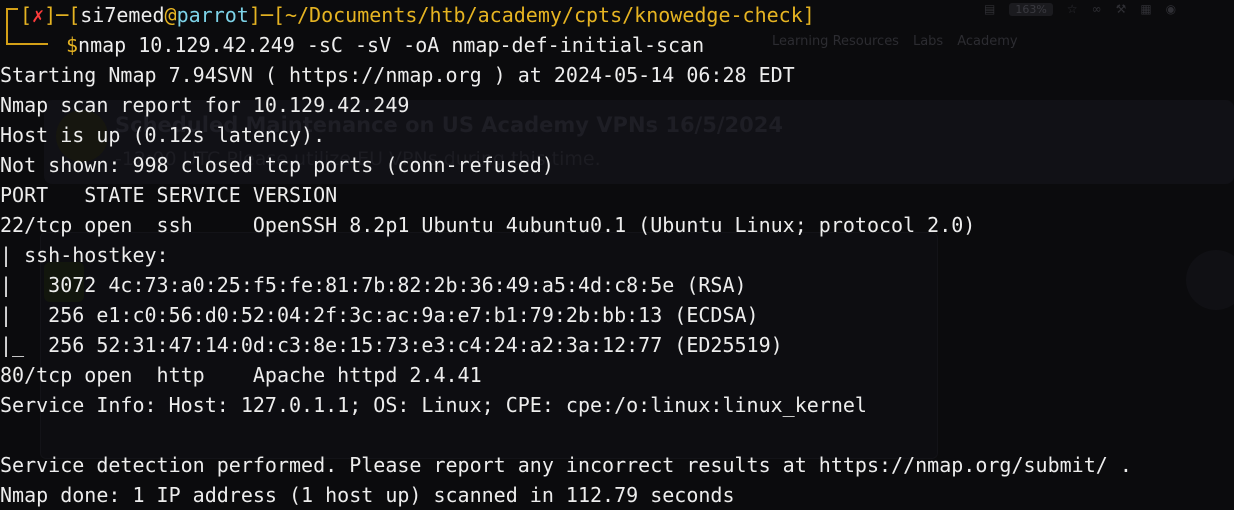  What do you see at coordinates (241, 375) in the screenshot?
I see `output-line: 80/tcp open http Apache httpd 2.4.41` at bounding box center [241, 375].